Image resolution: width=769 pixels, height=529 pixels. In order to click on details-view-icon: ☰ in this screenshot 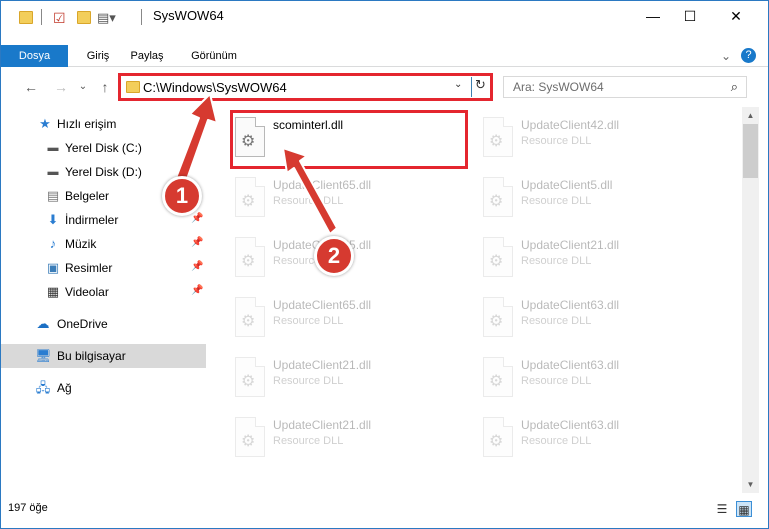, I will do `click(722, 509)`.